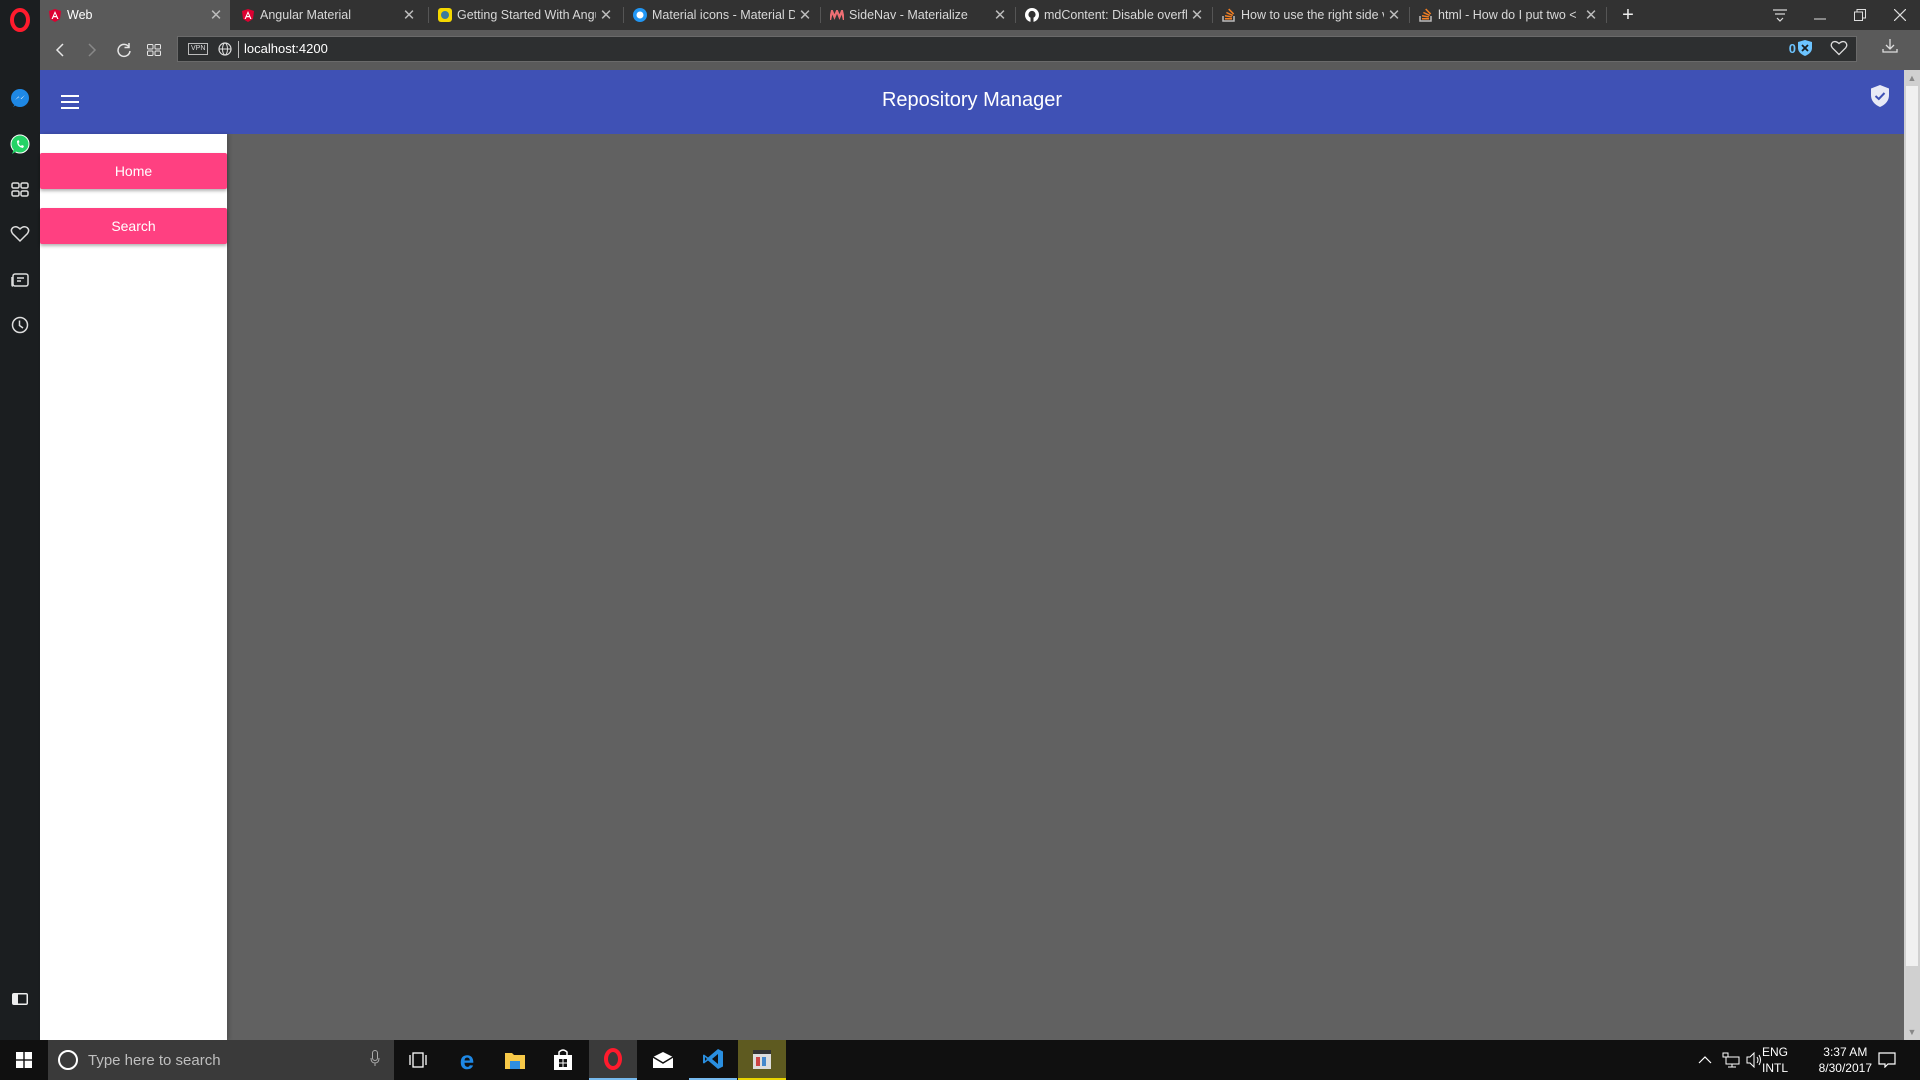  What do you see at coordinates (445, 15) in the screenshot?
I see `getting-started-icon` at bounding box center [445, 15].